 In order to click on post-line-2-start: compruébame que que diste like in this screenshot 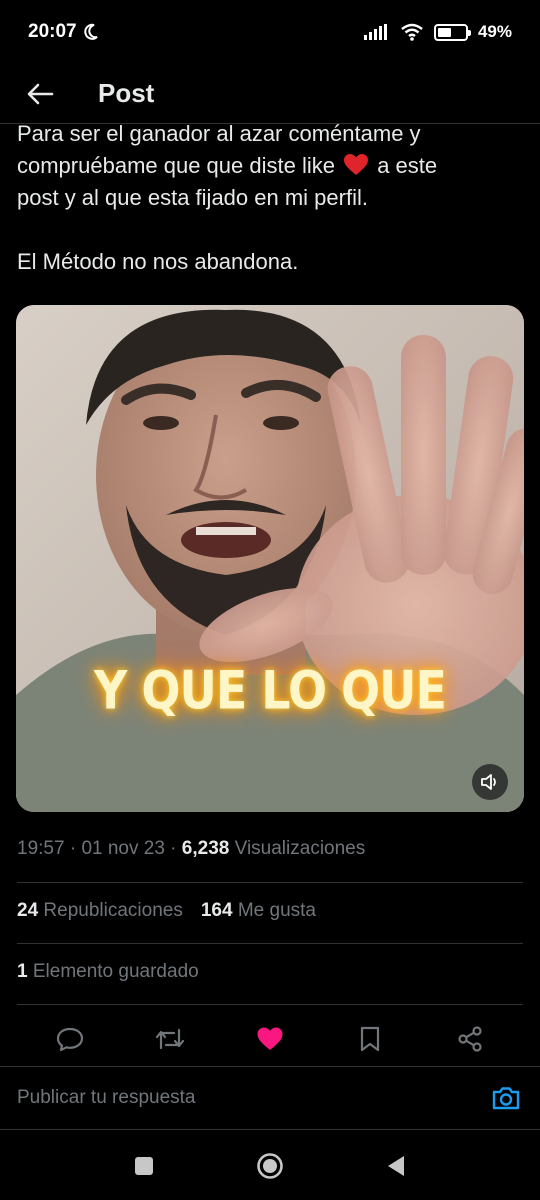, I will do `click(179, 165)`.